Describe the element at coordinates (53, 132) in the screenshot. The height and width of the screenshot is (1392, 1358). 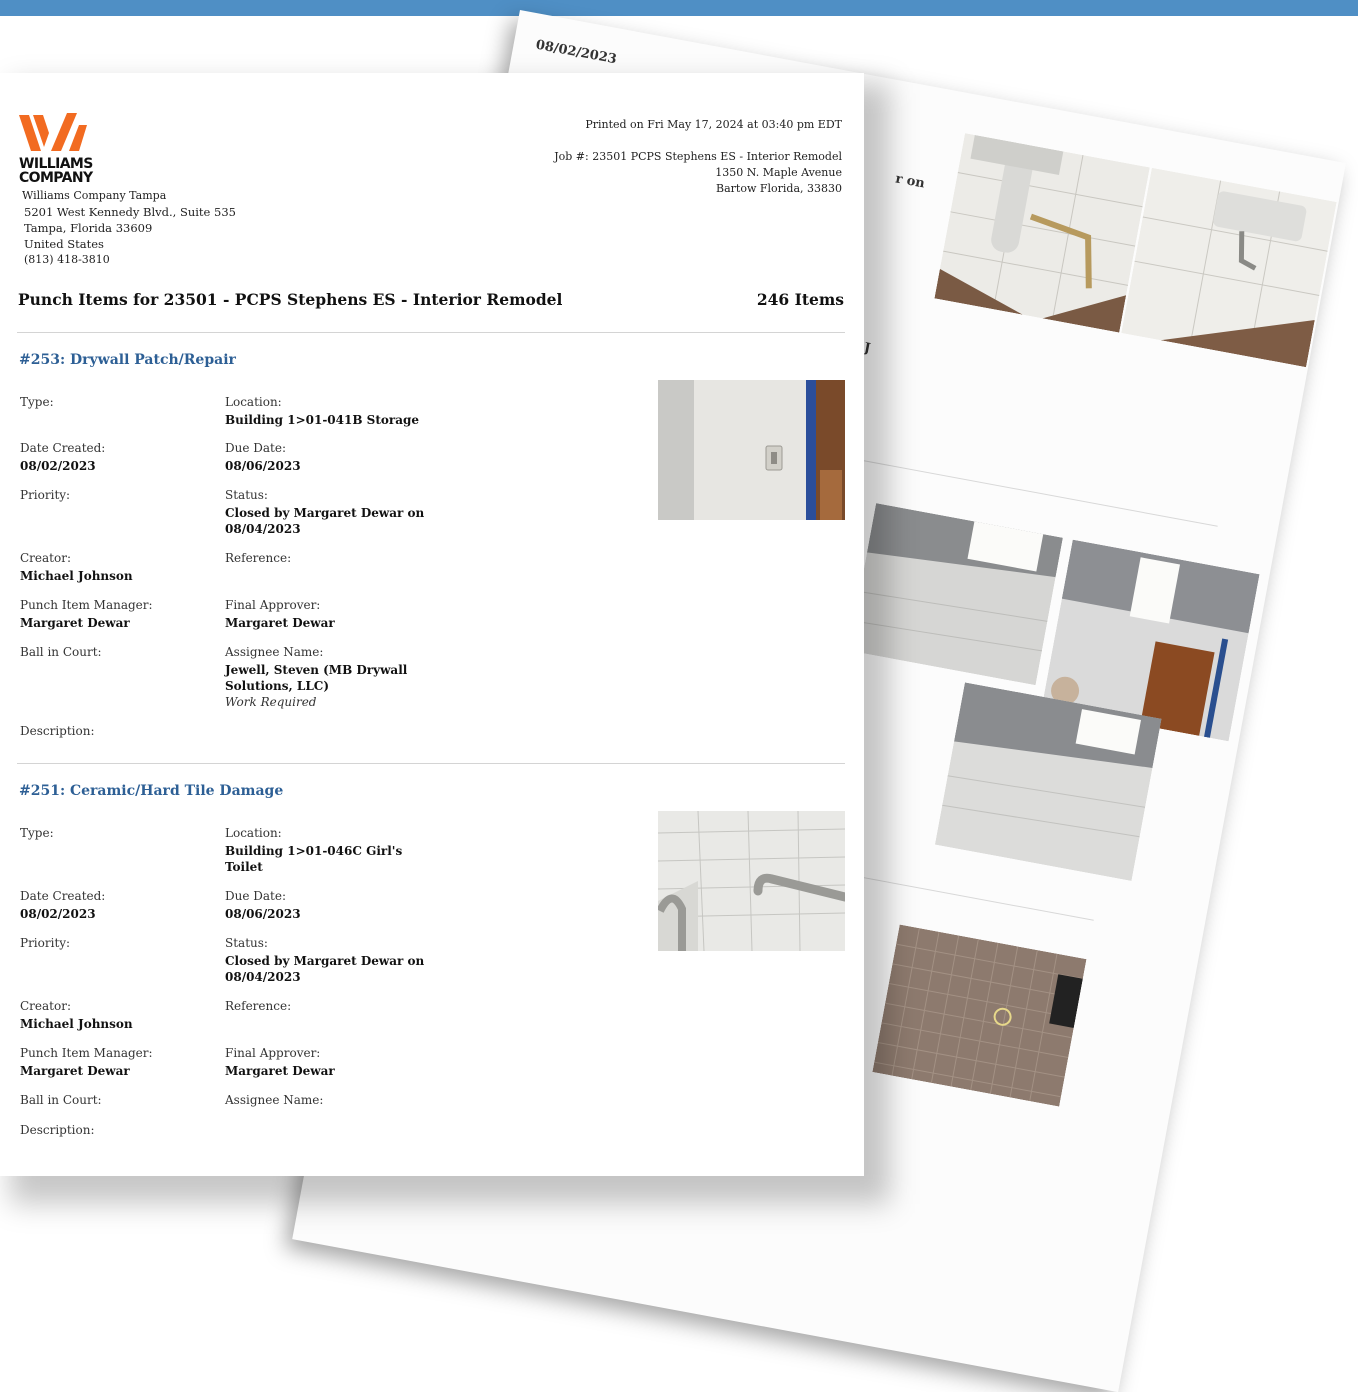
I see `company-logo-mark` at that location.